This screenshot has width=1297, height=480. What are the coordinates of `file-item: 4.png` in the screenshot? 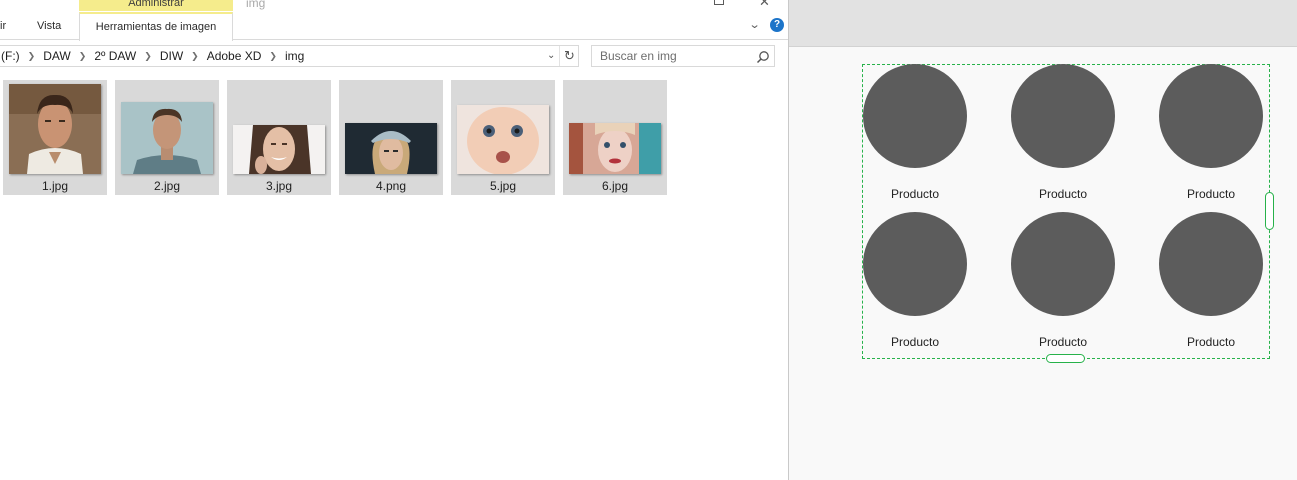 It's located at (391, 137).